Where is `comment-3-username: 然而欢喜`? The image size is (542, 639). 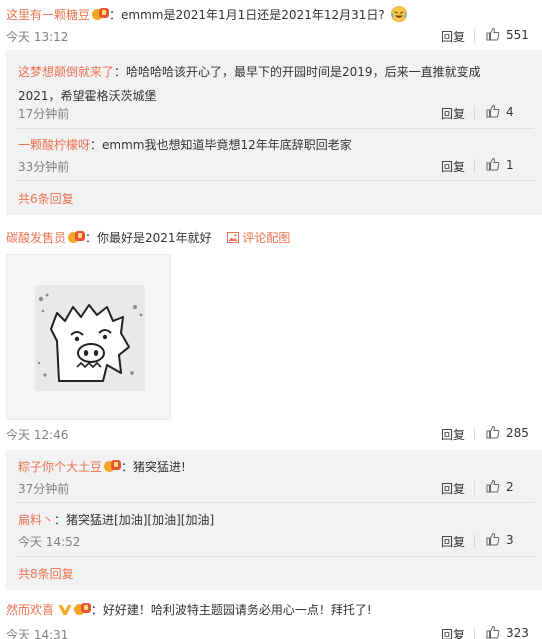 comment-3-username: 然而欢喜 is located at coordinates (30, 610).